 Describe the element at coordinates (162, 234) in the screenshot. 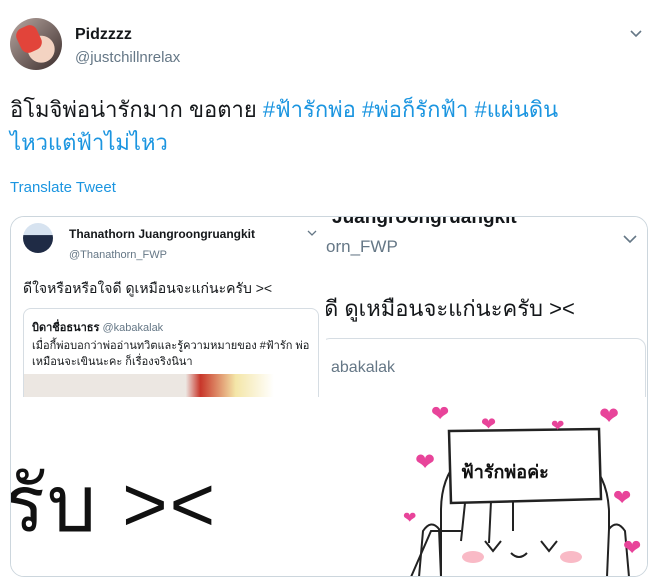

I see `embedded-author-name: Thanathorn Juangroongruangkit` at that location.